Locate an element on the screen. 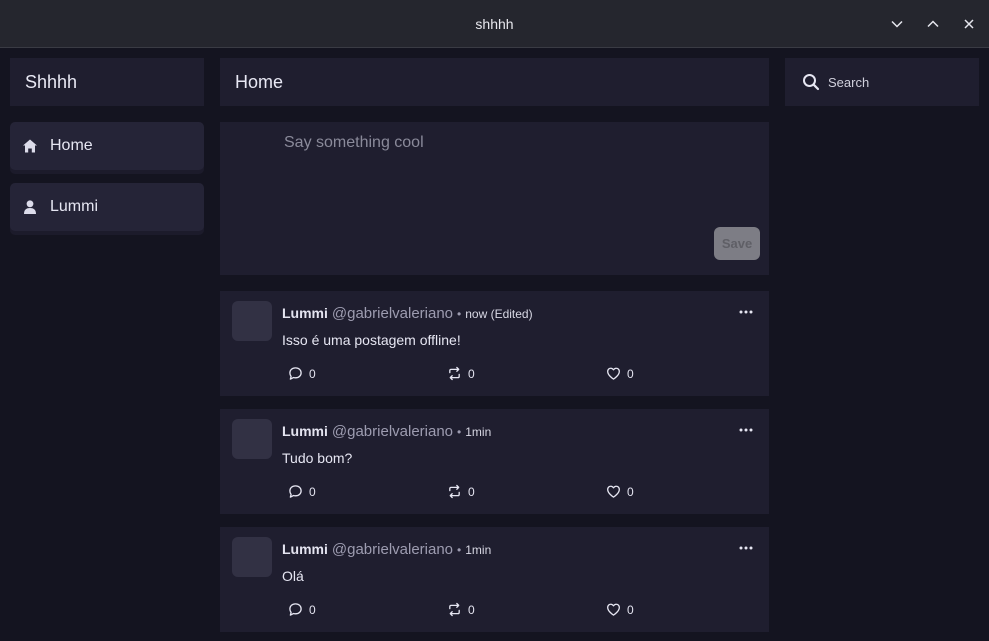  sidebar-item-home: Home is located at coordinates (107, 146).